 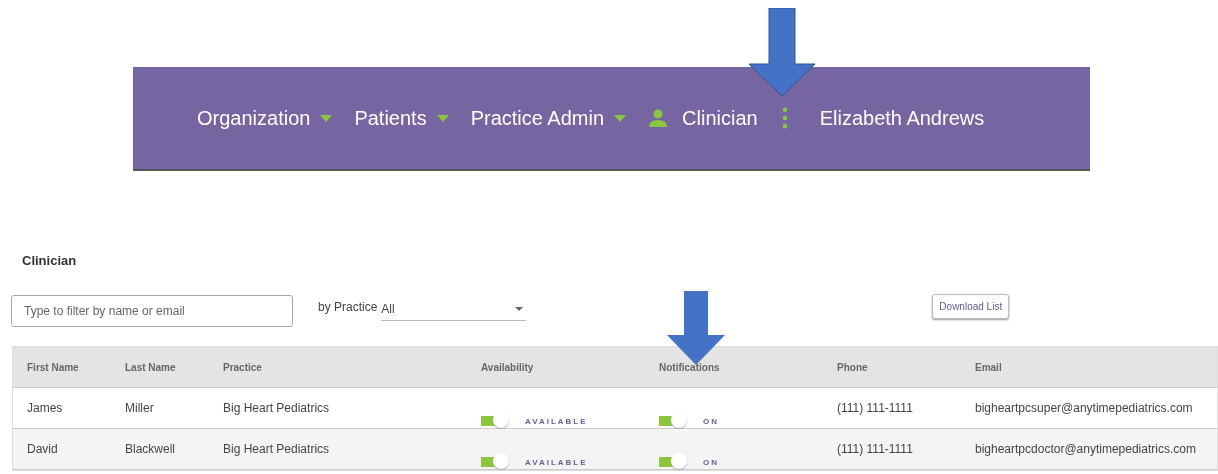 I want to click on column-header: Notifications, so click(x=690, y=367).